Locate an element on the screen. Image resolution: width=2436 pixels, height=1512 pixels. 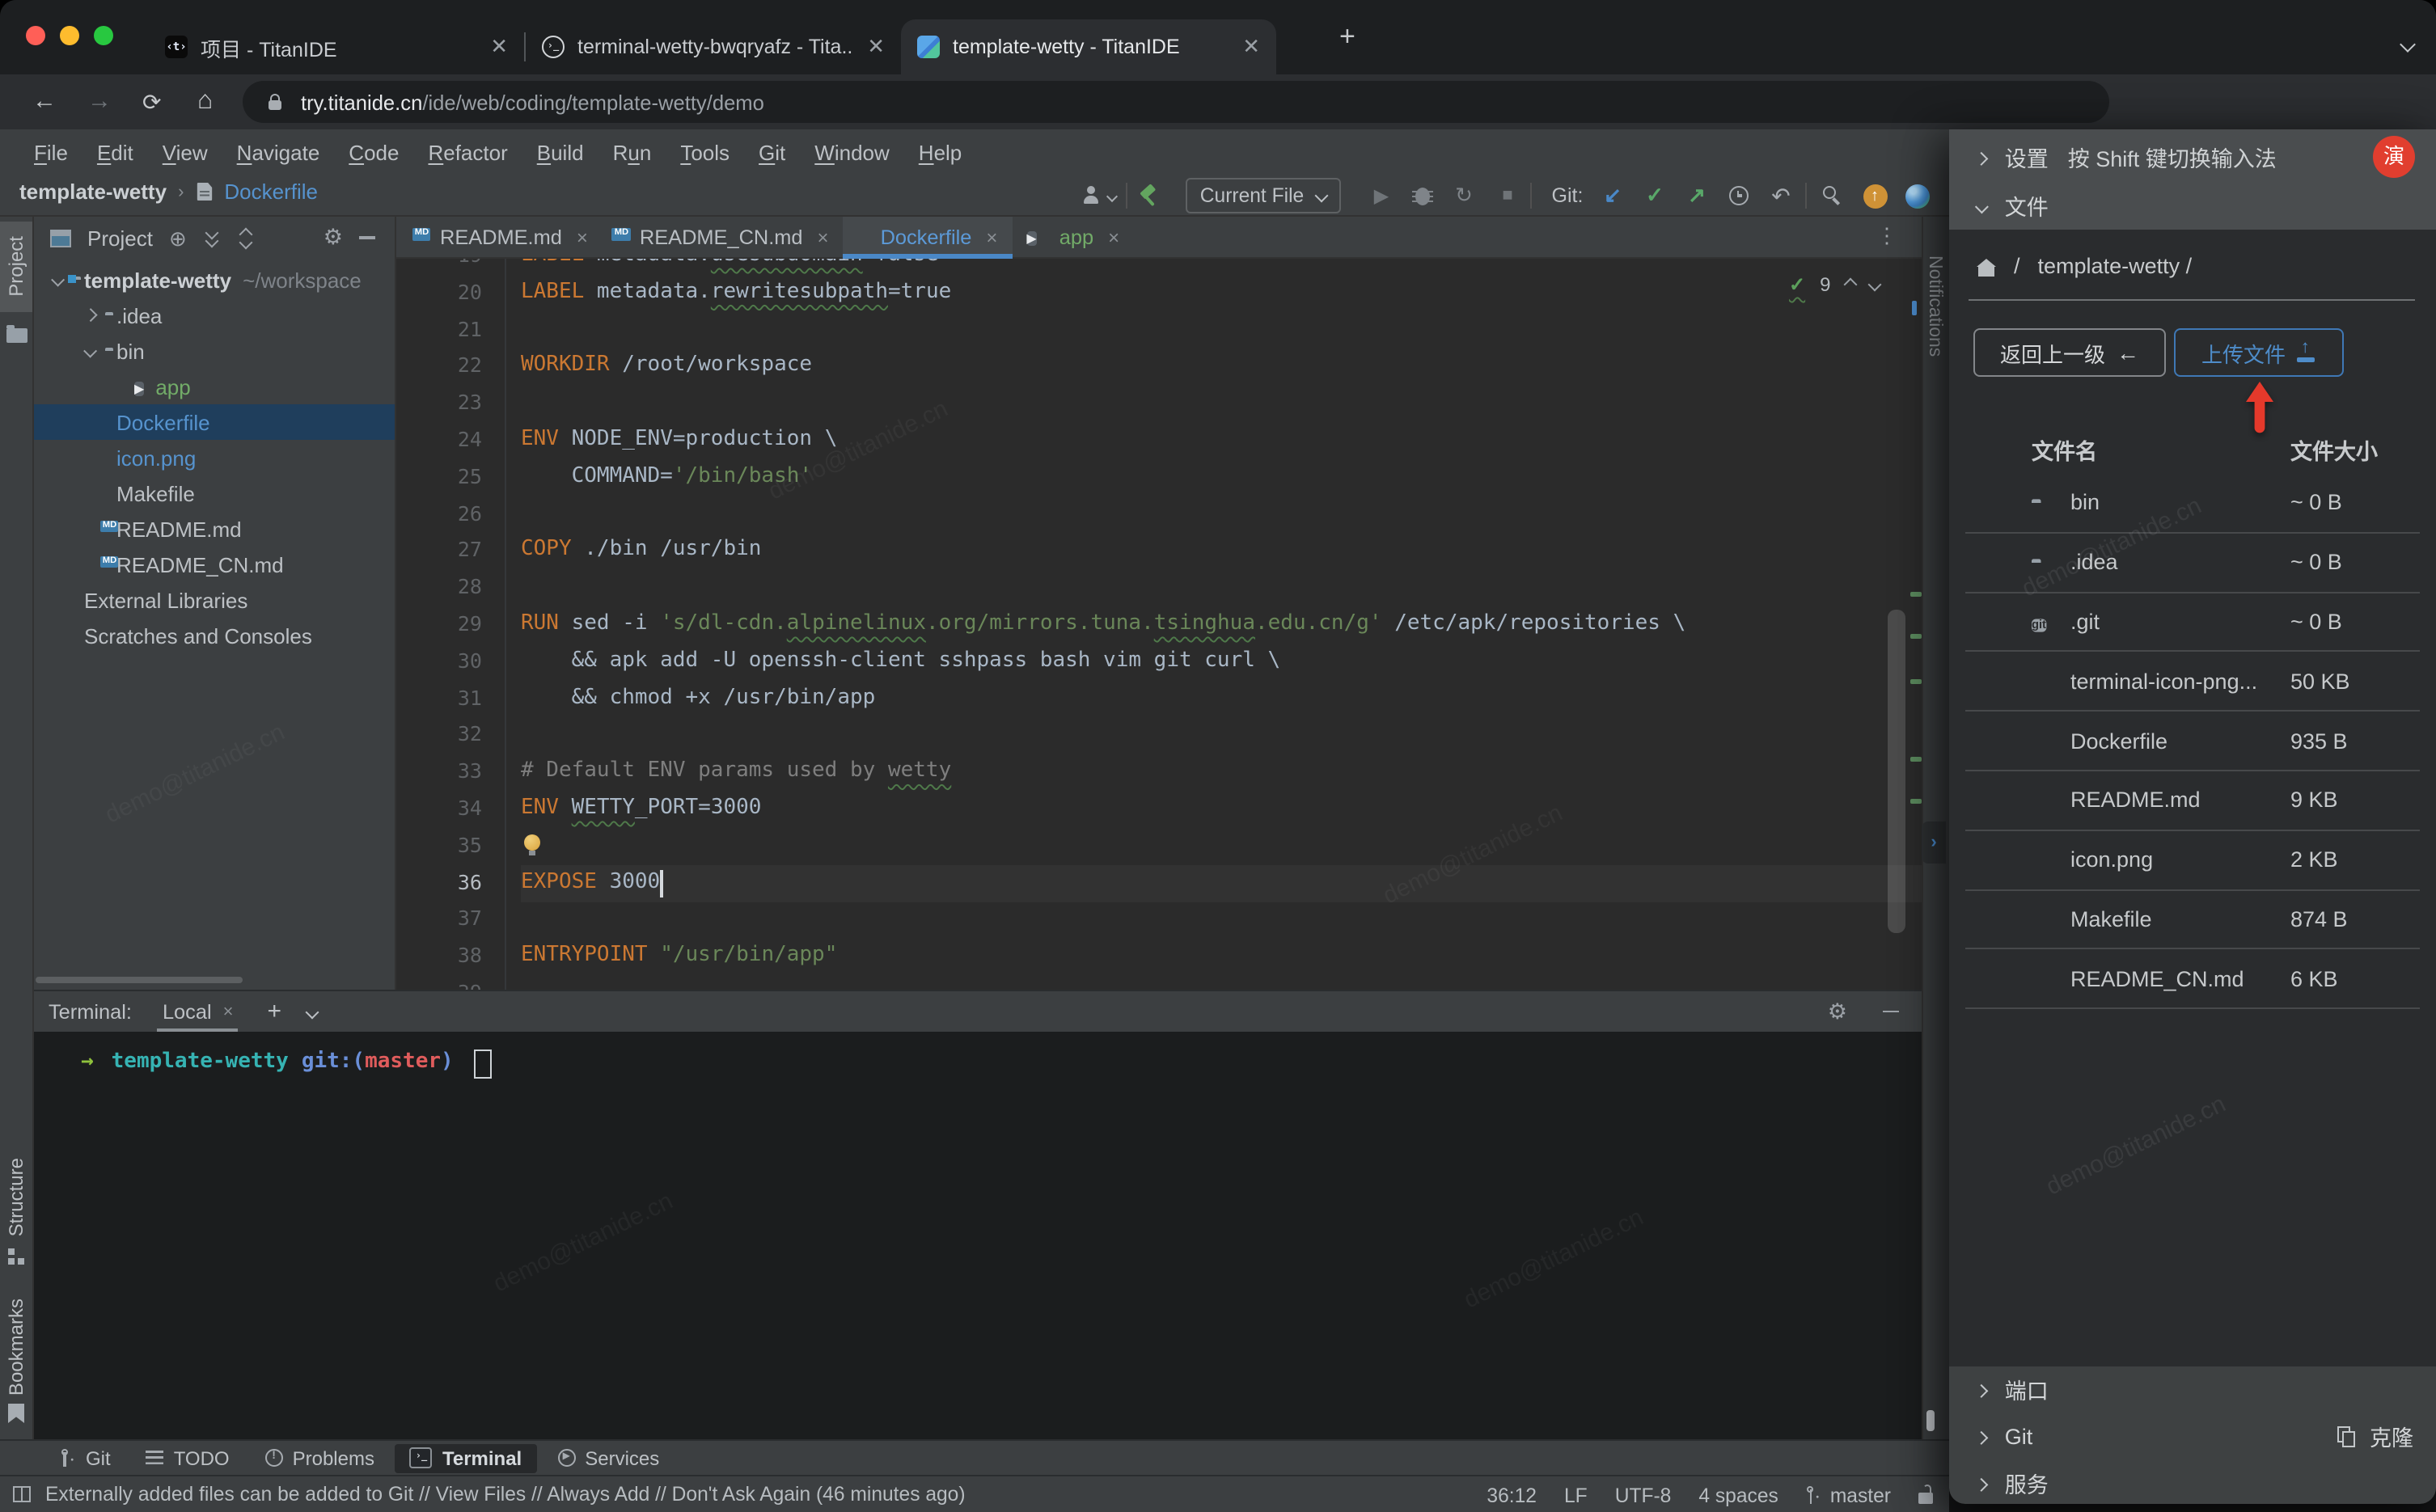
code-line-38: ENTRYPOINT "/usr/bin/app" is located at coordinates (1221, 956).